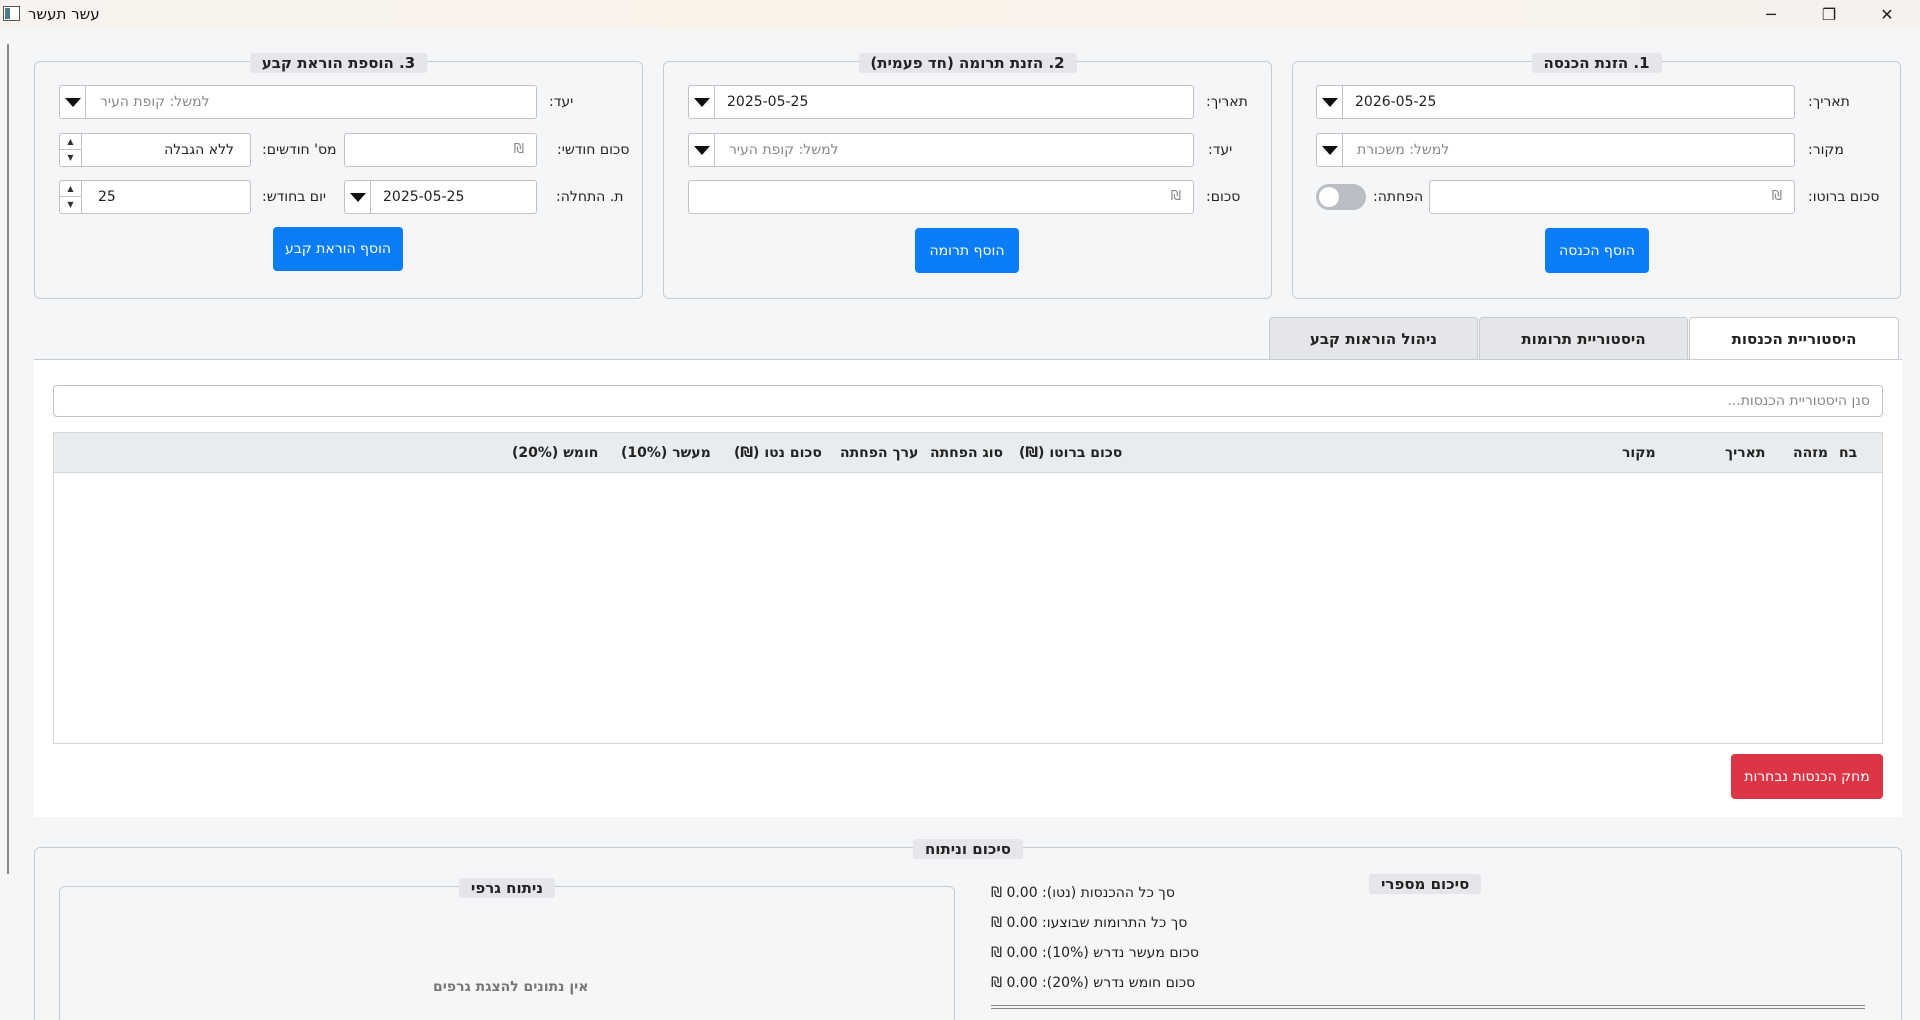  What do you see at coordinates (1887, 14) in the screenshot?
I see `close-button: ✕` at bounding box center [1887, 14].